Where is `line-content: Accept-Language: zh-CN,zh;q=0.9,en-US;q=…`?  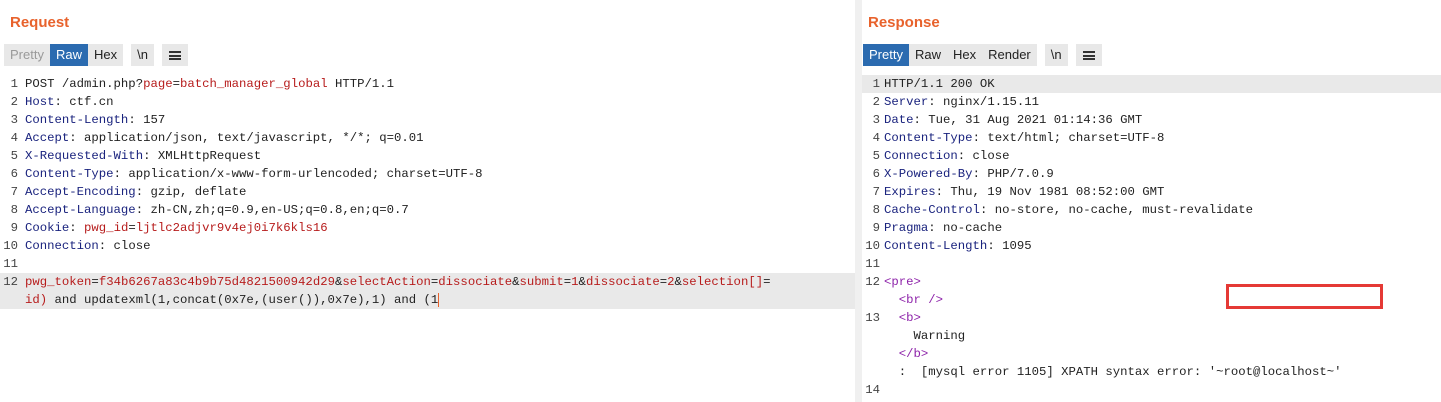
line-content: Accept-Language: zh-CN,zh;q=0.9,en-US;q=… is located at coordinates (217, 210).